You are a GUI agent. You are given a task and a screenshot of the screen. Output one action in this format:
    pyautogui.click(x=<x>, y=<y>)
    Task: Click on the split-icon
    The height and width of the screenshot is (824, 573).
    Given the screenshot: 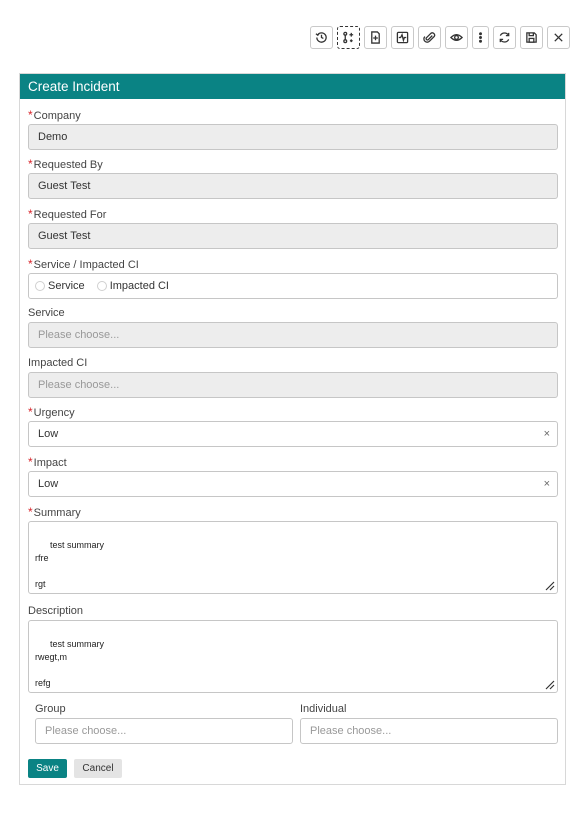 What is the action you would take?
    pyautogui.click(x=348, y=37)
    